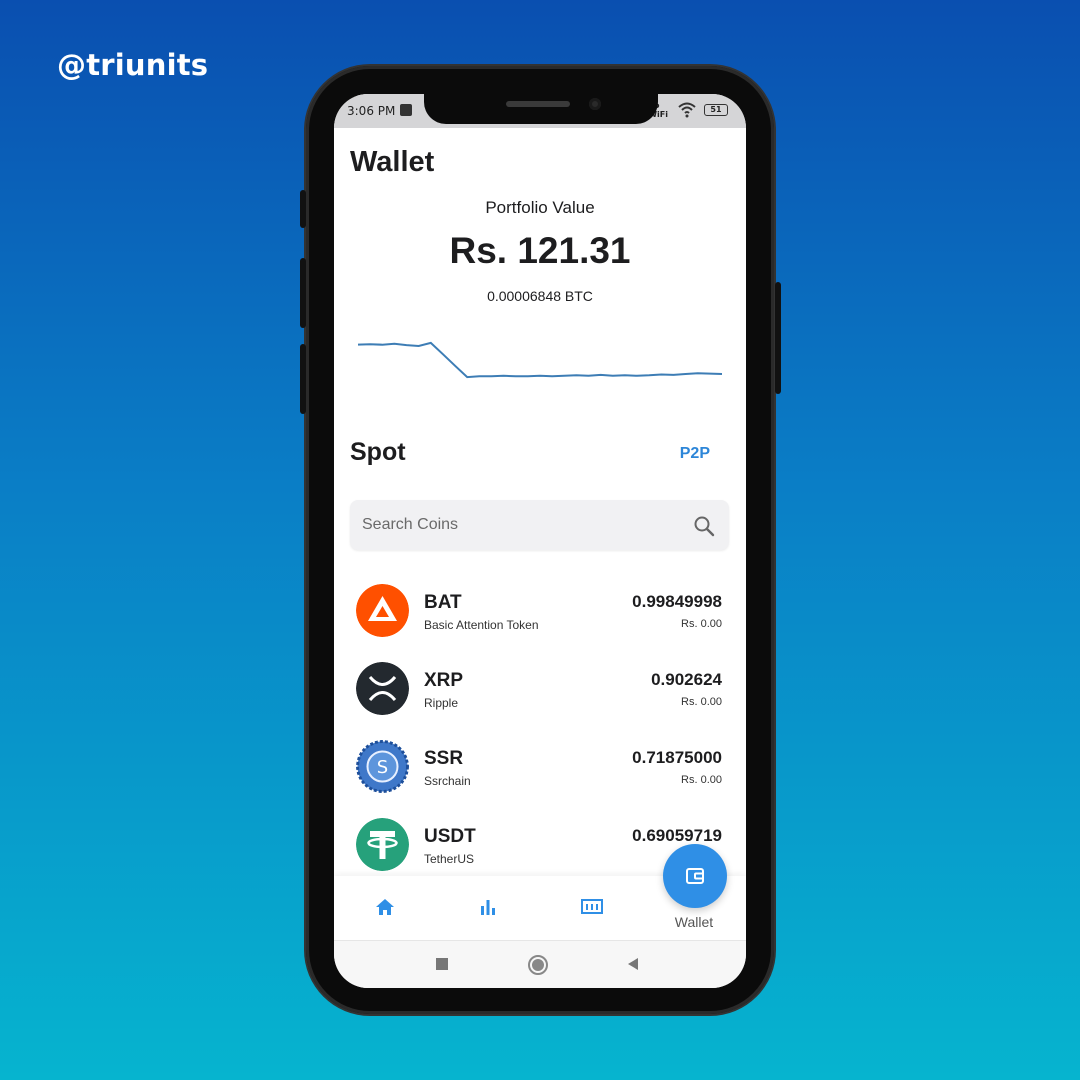  What do you see at coordinates (371, 111) in the screenshot?
I see `status-time: 3:06 PM` at bounding box center [371, 111].